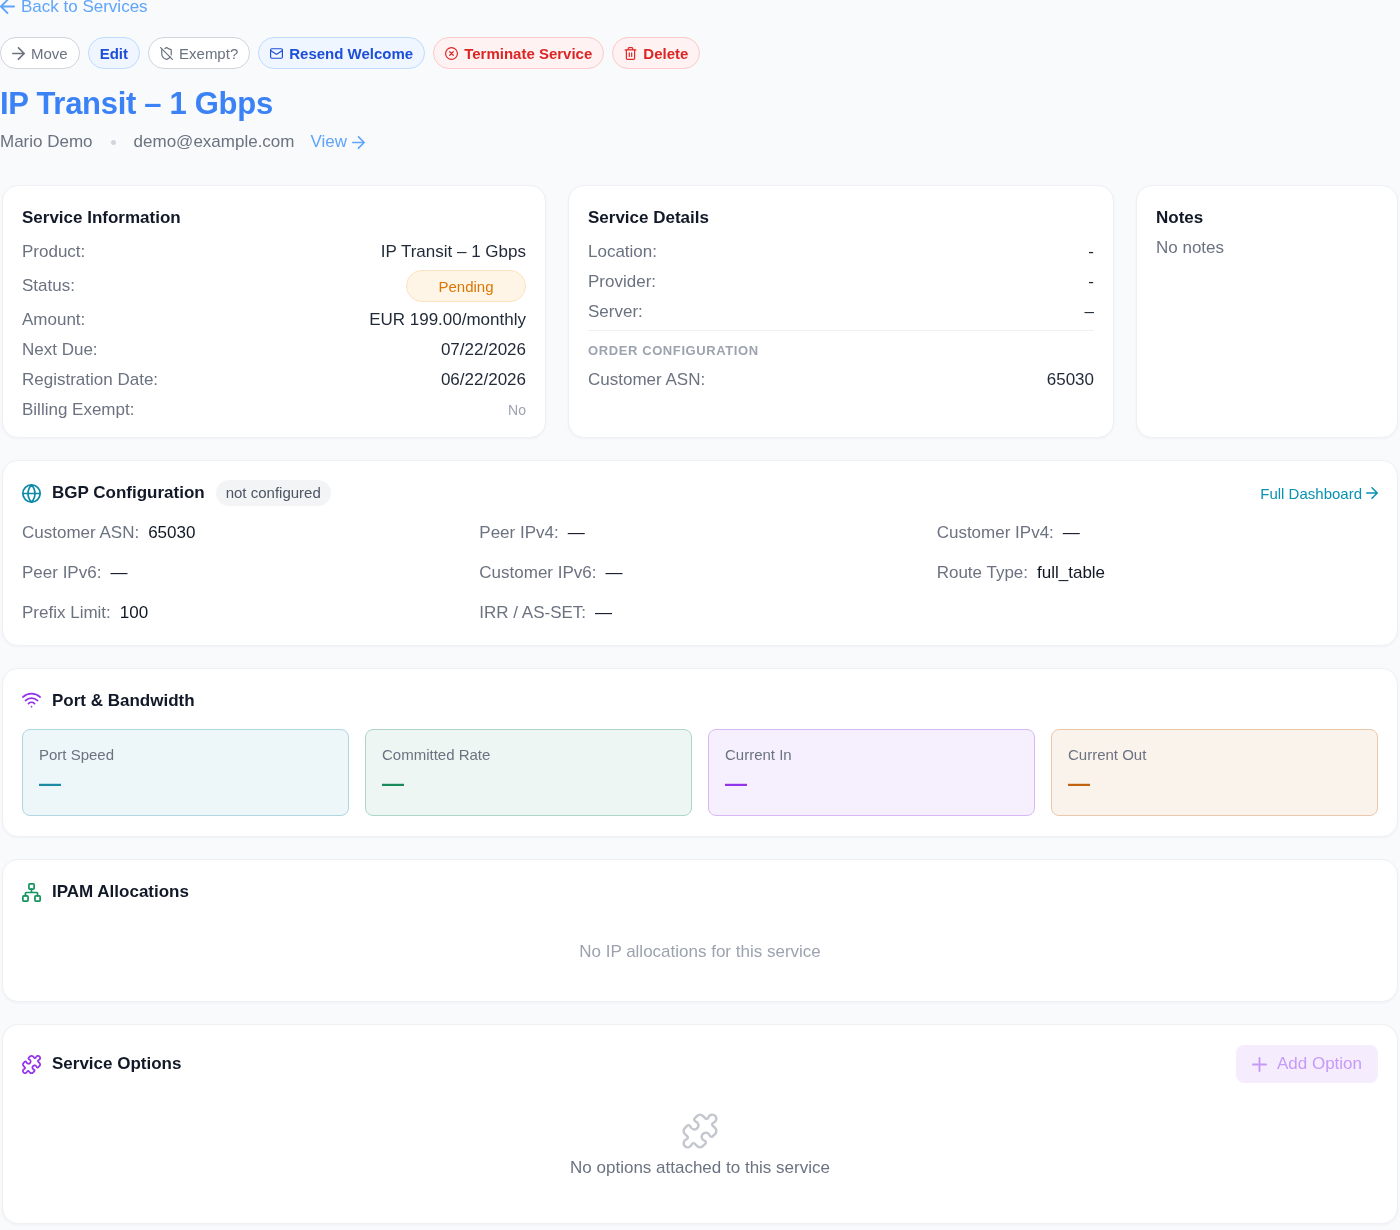 Image resolution: width=1400 pixels, height=1230 pixels. What do you see at coordinates (1107, 755) in the screenshot?
I see `metric-label: Current Out` at bounding box center [1107, 755].